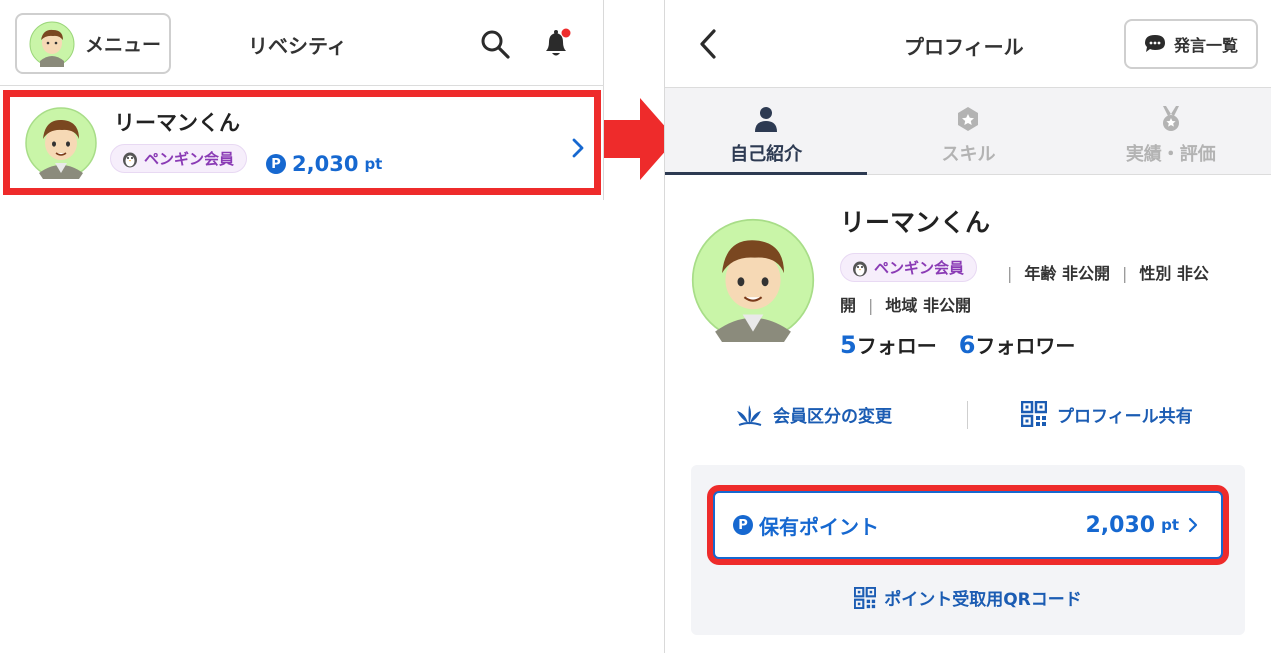 The height and width of the screenshot is (653, 1271). I want to click on points-display: P 2,030 pt, so click(324, 164).